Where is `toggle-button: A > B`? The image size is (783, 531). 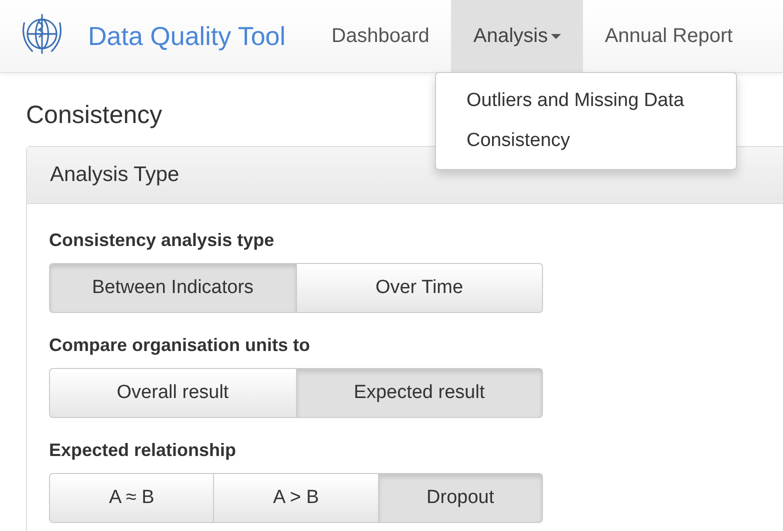
toggle-button: A > B is located at coordinates (296, 498).